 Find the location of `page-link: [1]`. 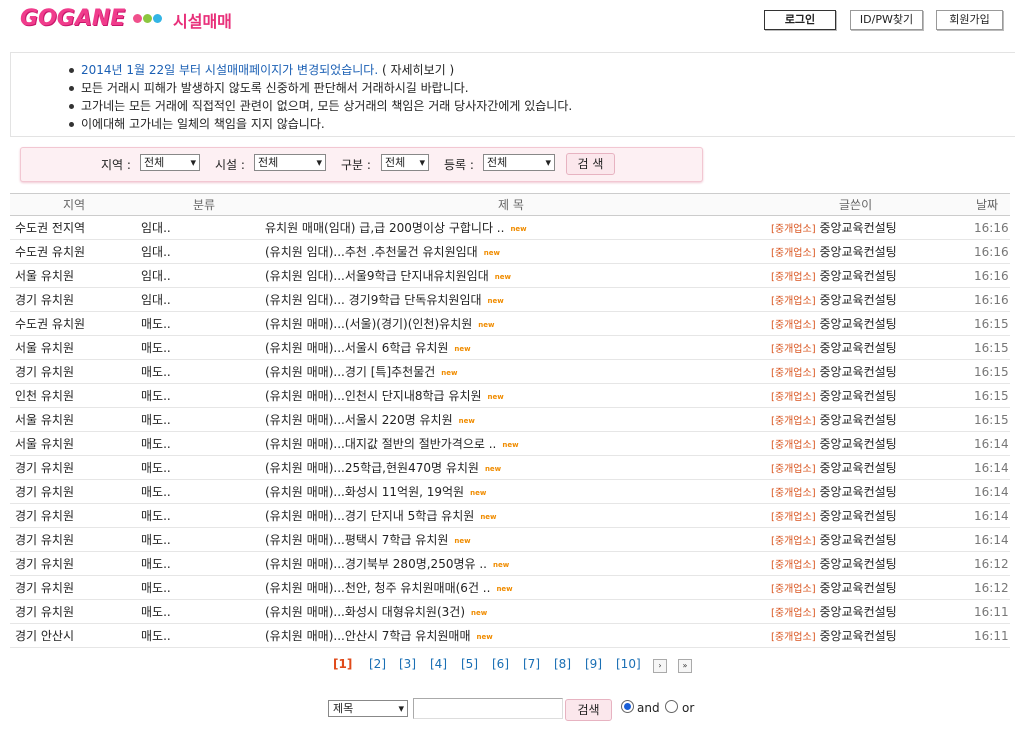

page-link: [1] is located at coordinates (342, 664).